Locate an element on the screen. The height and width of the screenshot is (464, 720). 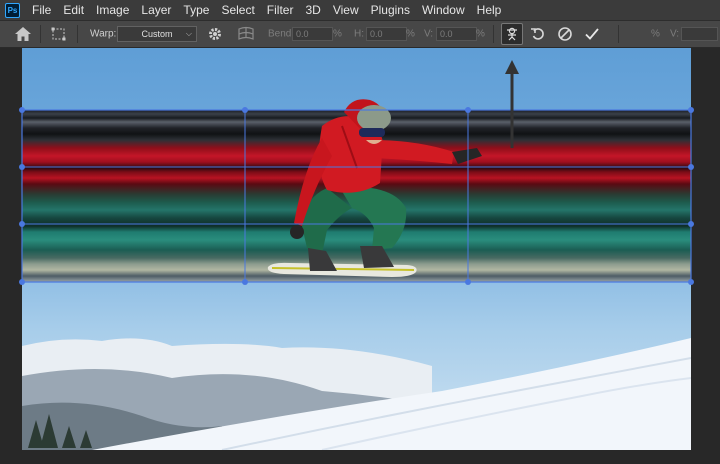
right-percent: % is located at coordinates (655, 34).